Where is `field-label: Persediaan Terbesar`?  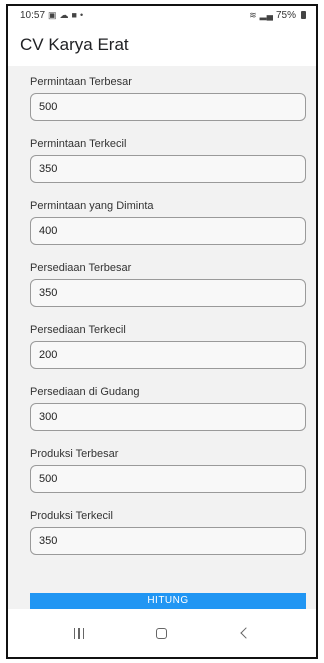 field-label: Persediaan Terbesar is located at coordinates (81, 268).